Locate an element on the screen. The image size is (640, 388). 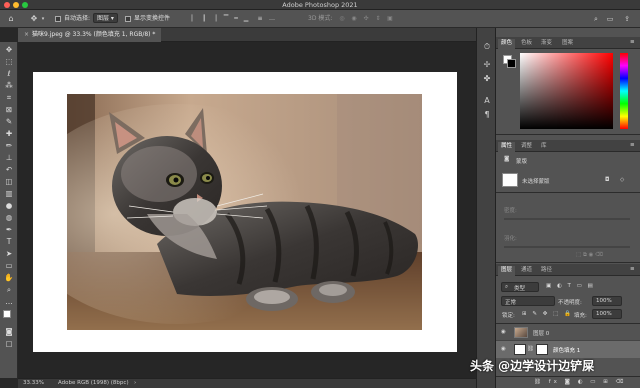
magic-wand-tool-icon: ⁂ is located at coordinates (9, 85).